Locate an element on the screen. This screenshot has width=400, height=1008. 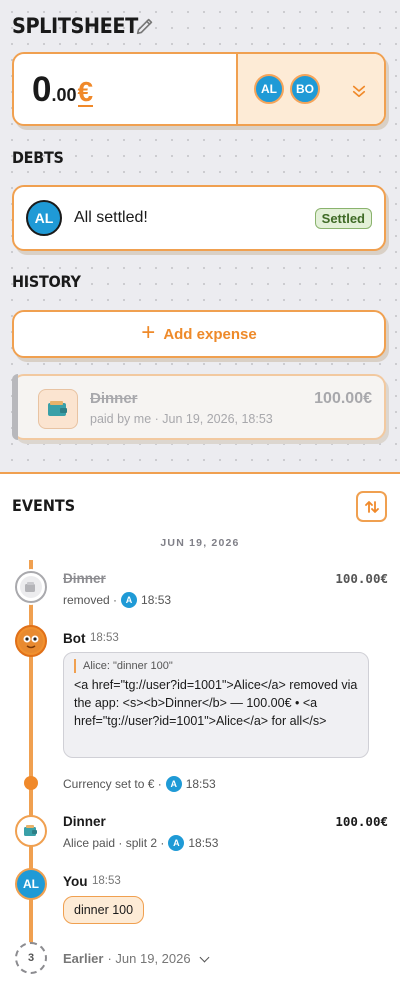
user-message-bubble: dinner 100 is located at coordinates (104, 910).